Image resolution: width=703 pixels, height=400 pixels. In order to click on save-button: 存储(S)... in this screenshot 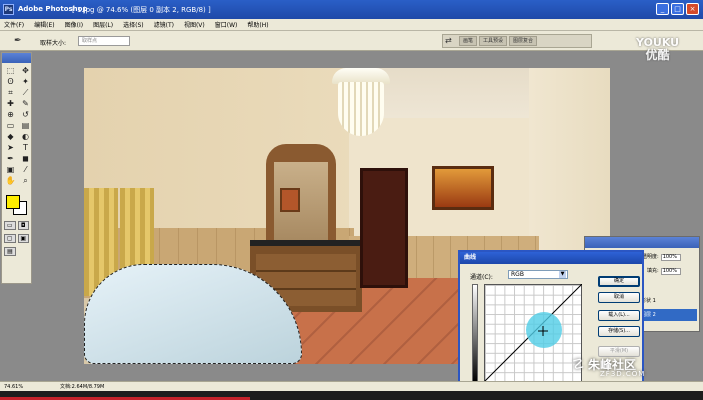, I will do `click(619, 331)`.